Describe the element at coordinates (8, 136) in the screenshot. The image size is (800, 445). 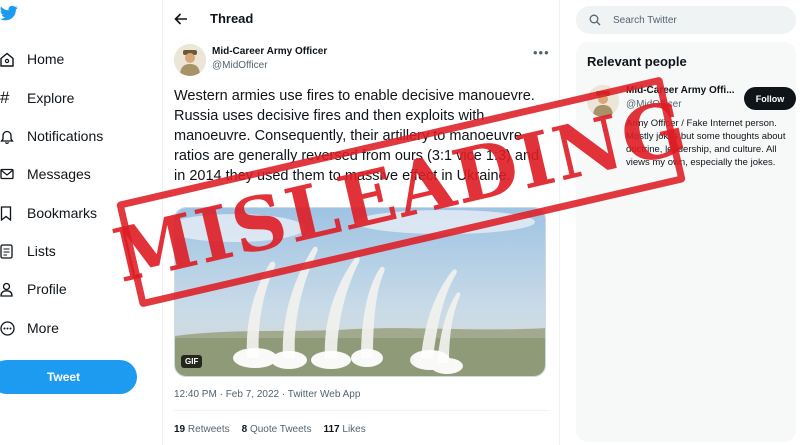
I see `bell-icon` at that location.